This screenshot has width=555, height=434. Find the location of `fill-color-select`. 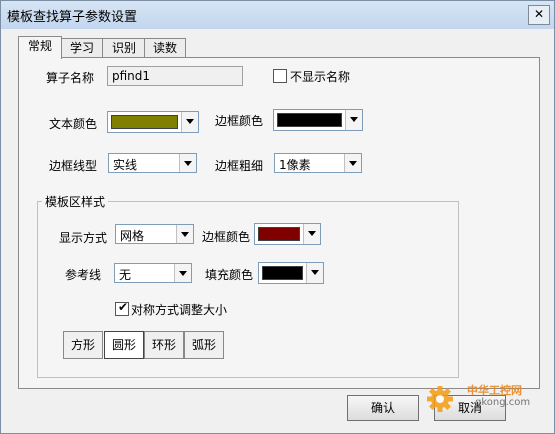

fill-color-select is located at coordinates (291, 273).